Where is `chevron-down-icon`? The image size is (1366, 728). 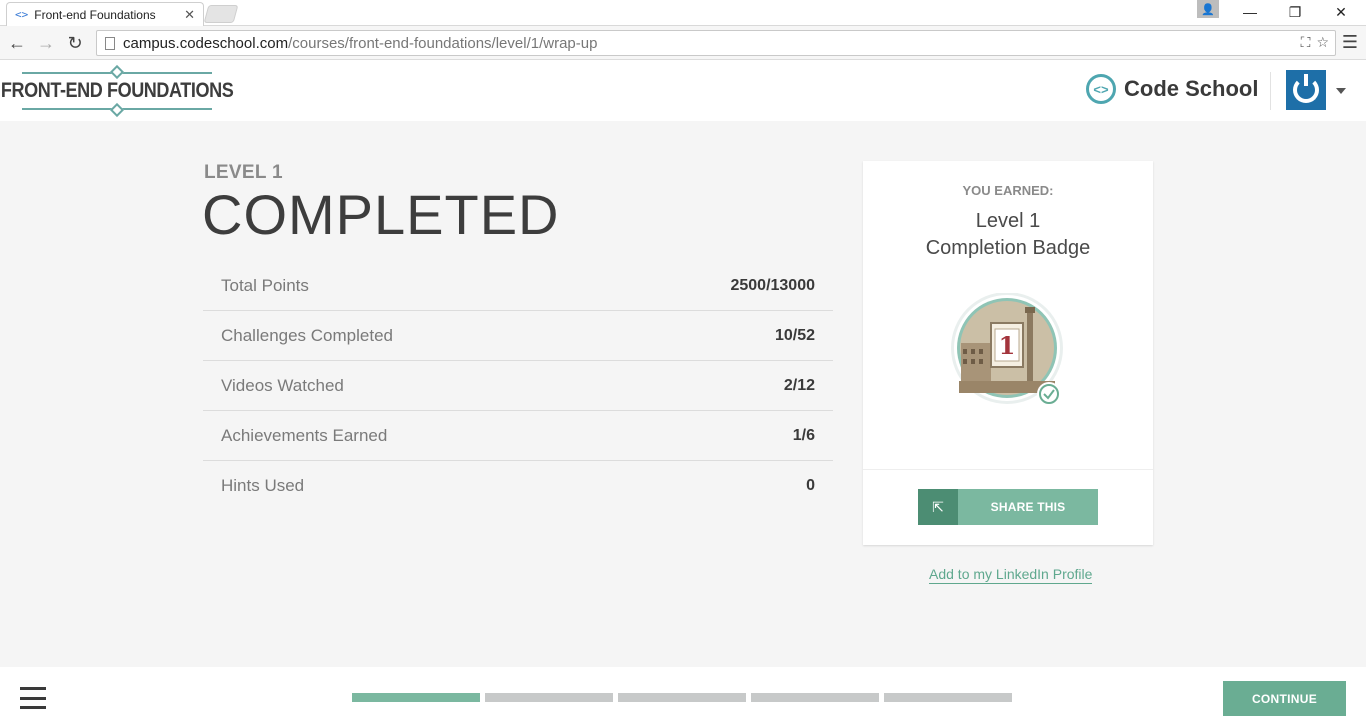 chevron-down-icon is located at coordinates (1341, 91).